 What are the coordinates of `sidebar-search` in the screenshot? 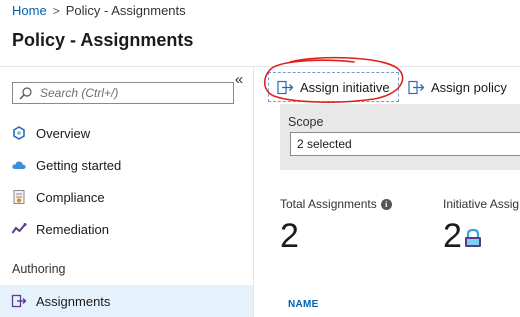 It's located at (123, 93).